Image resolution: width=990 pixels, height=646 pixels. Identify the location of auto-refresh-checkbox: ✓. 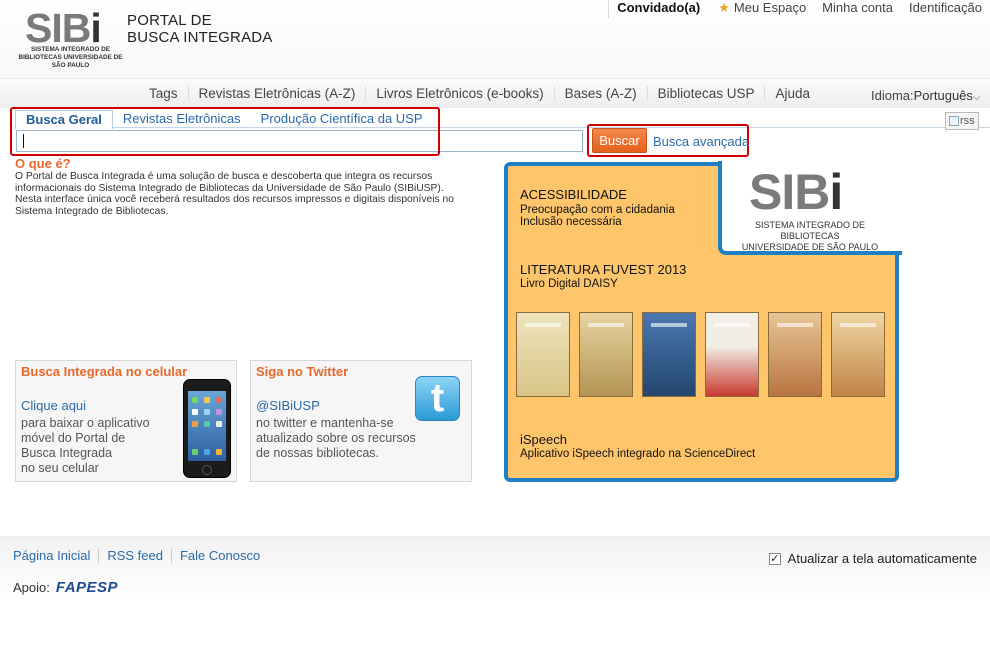
(774, 558).